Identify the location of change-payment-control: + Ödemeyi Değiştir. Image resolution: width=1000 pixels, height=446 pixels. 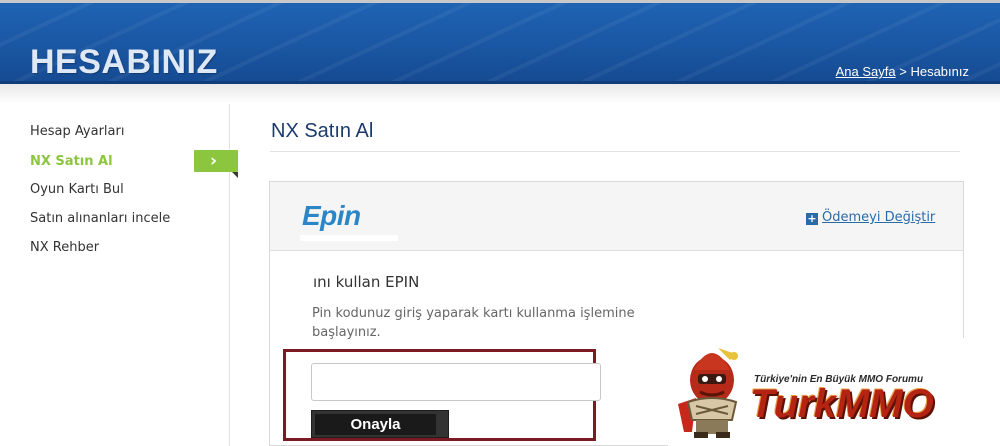
(870, 217).